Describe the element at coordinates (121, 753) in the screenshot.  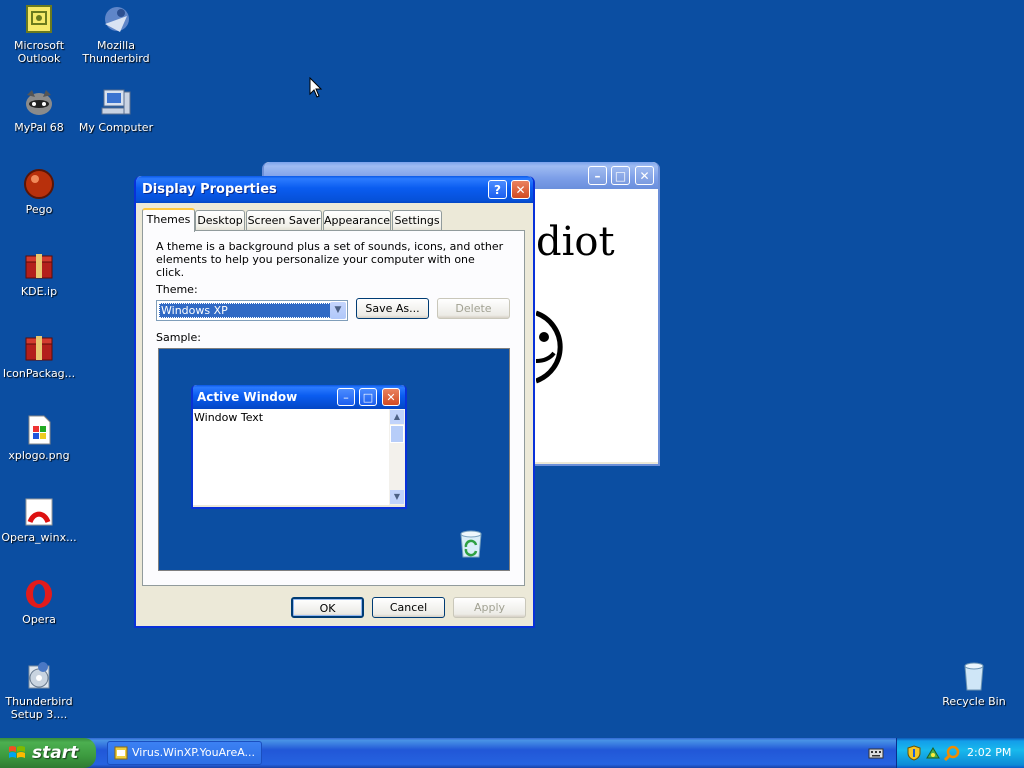
I see `window-icon` at that location.